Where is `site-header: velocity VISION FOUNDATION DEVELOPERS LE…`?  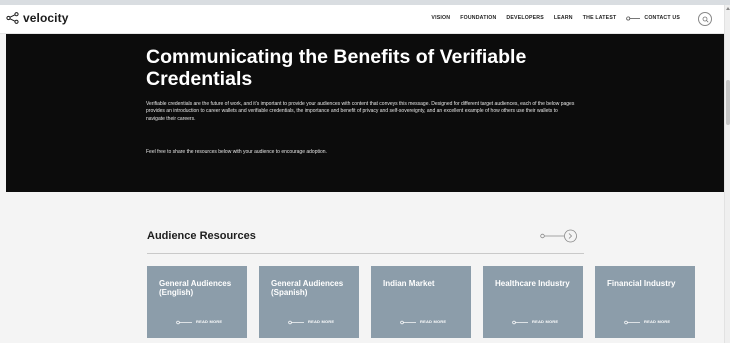 site-header: velocity VISION FOUNDATION DEVELOPERS LE… is located at coordinates (362, 19).